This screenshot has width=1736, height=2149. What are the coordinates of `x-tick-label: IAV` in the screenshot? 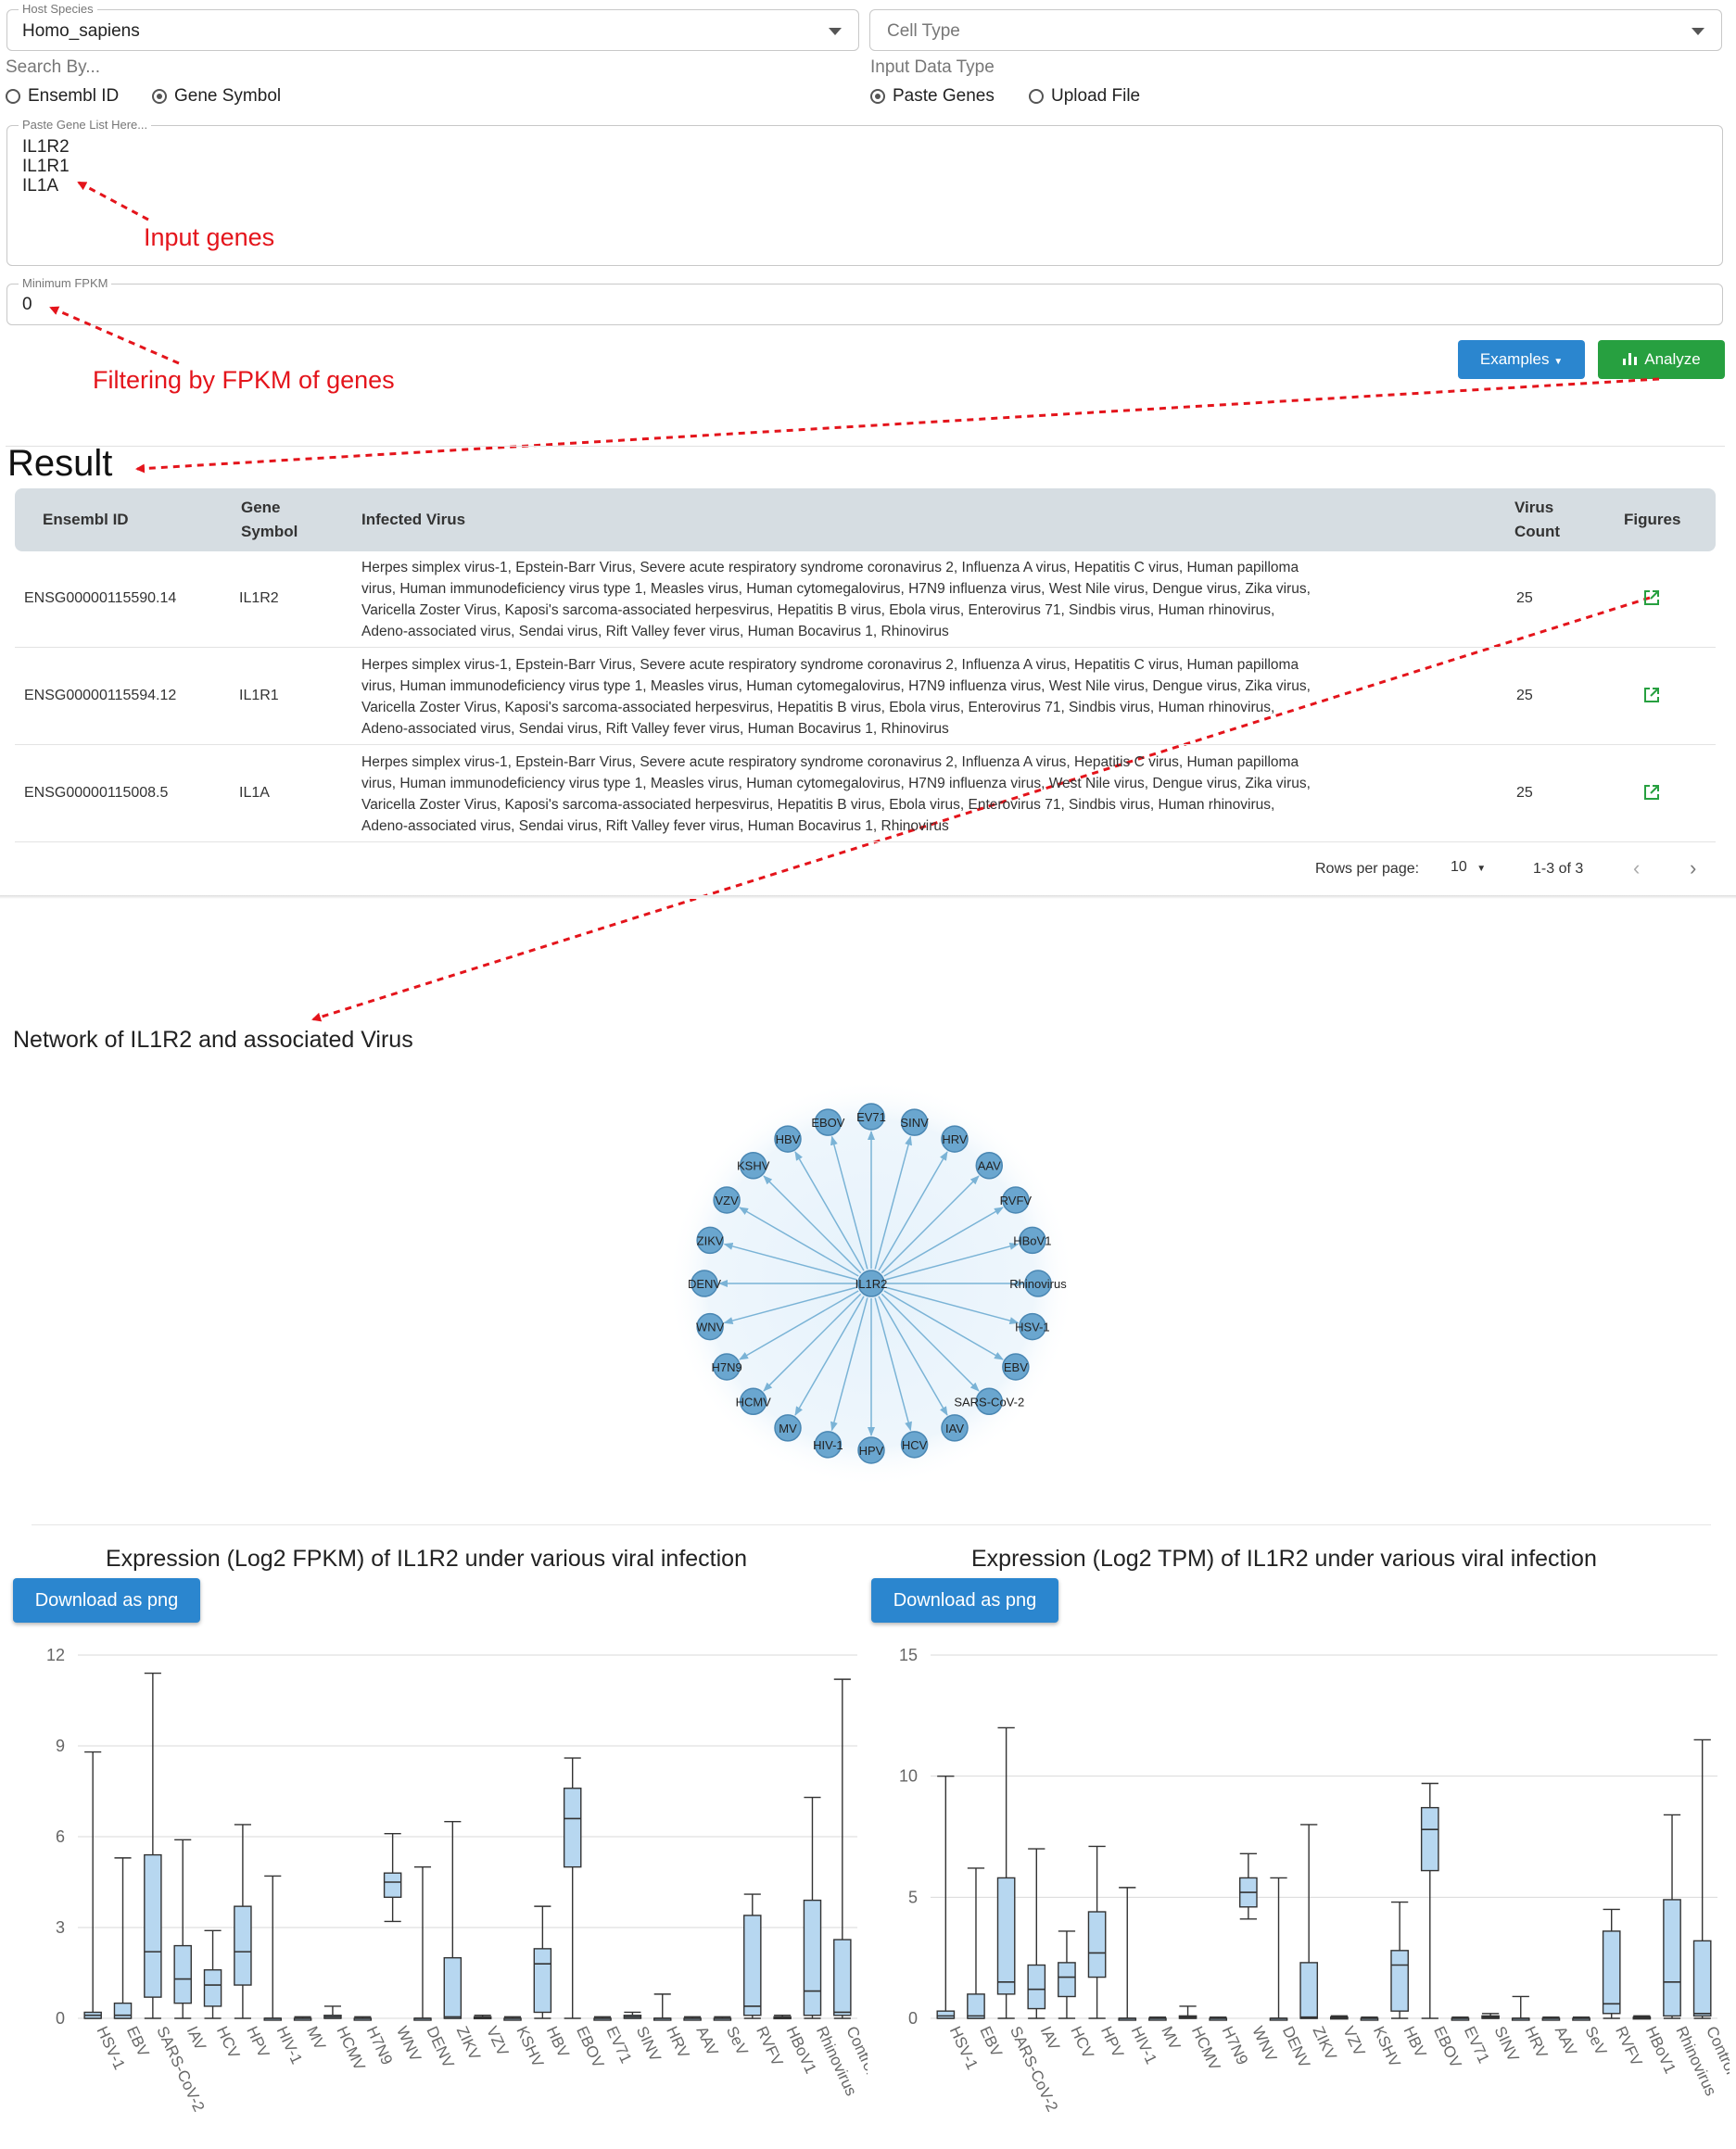 It's located at (1050, 2039).